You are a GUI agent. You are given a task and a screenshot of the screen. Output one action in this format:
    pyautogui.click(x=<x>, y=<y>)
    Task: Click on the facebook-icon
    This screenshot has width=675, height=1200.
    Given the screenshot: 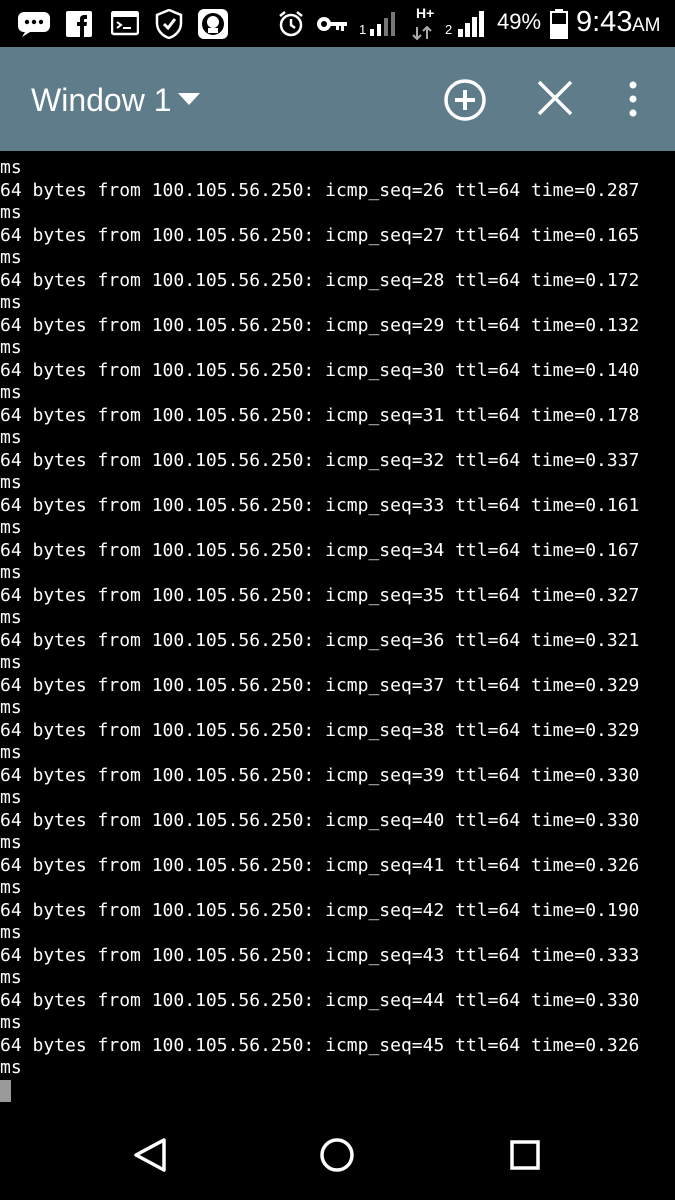 What is the action you would take?
    pyautogui.click(x=79, y=24)
    